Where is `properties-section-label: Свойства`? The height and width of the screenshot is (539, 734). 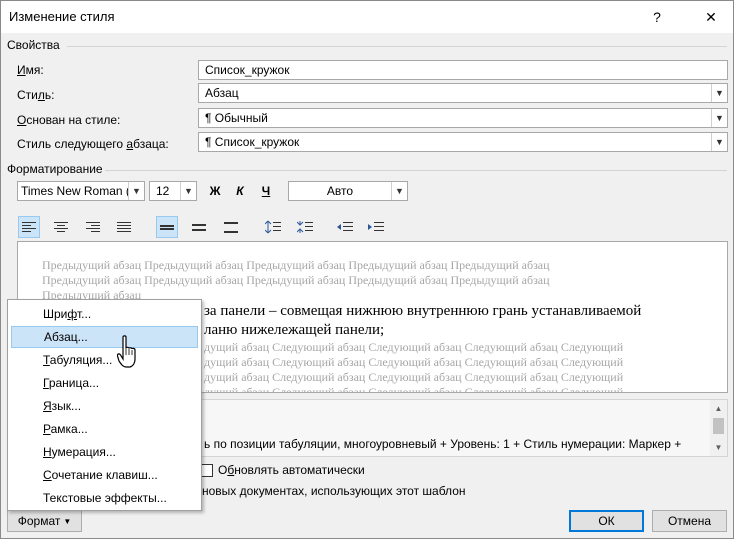
properties-section-label: Свойства is located at coordinates (33, 45).